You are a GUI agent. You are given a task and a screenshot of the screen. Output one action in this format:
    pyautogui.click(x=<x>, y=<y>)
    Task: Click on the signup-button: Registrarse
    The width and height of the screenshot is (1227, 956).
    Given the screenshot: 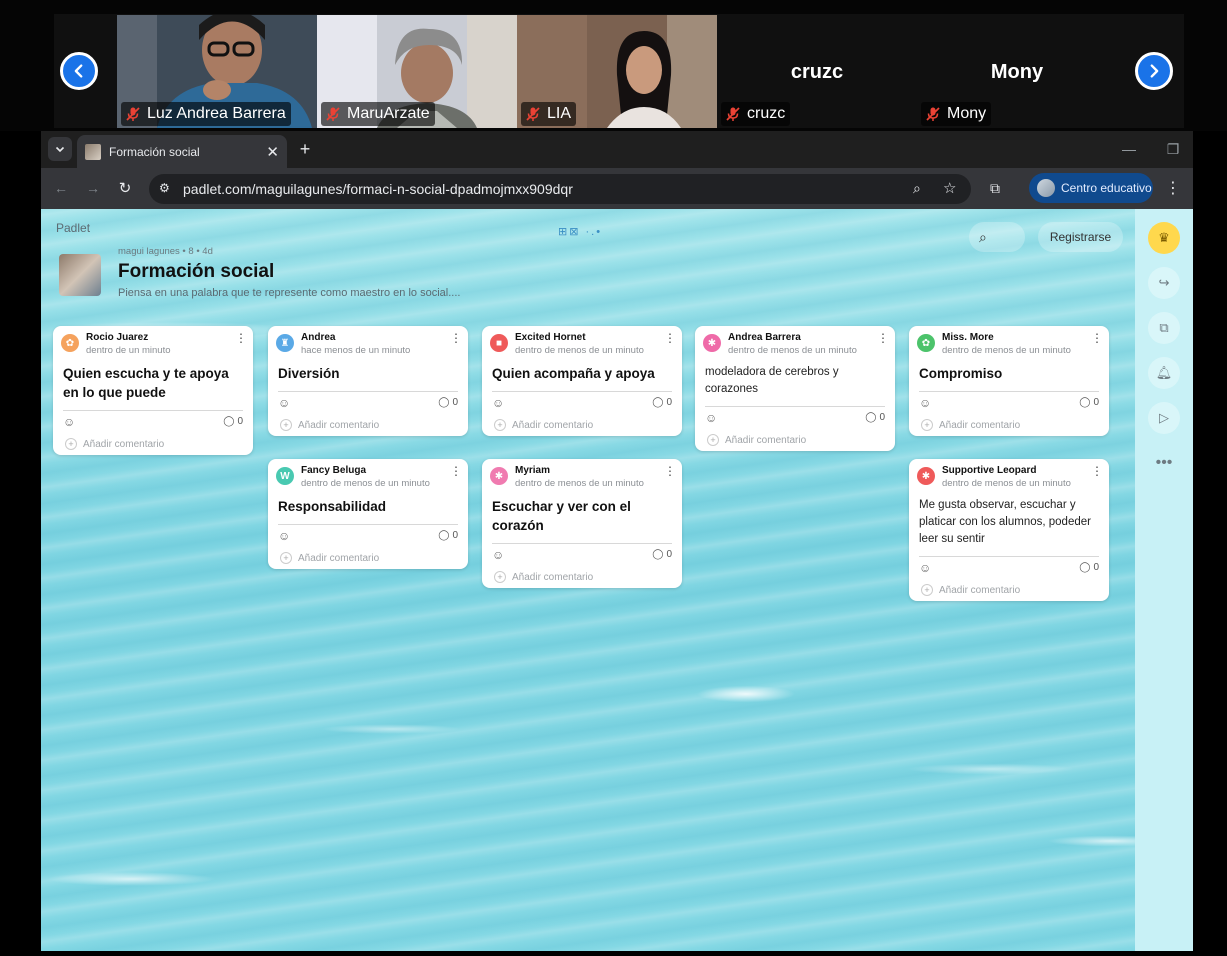 What is the action you would take?
    pyautogui.click(x=1080, y=237)
    